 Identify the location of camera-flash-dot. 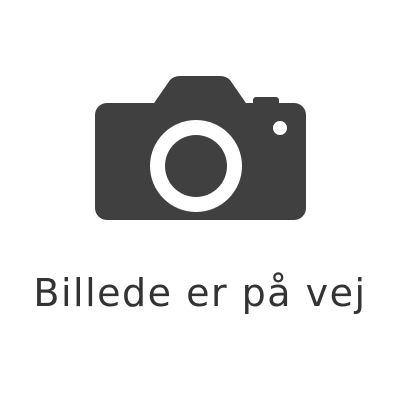
(280, 128).